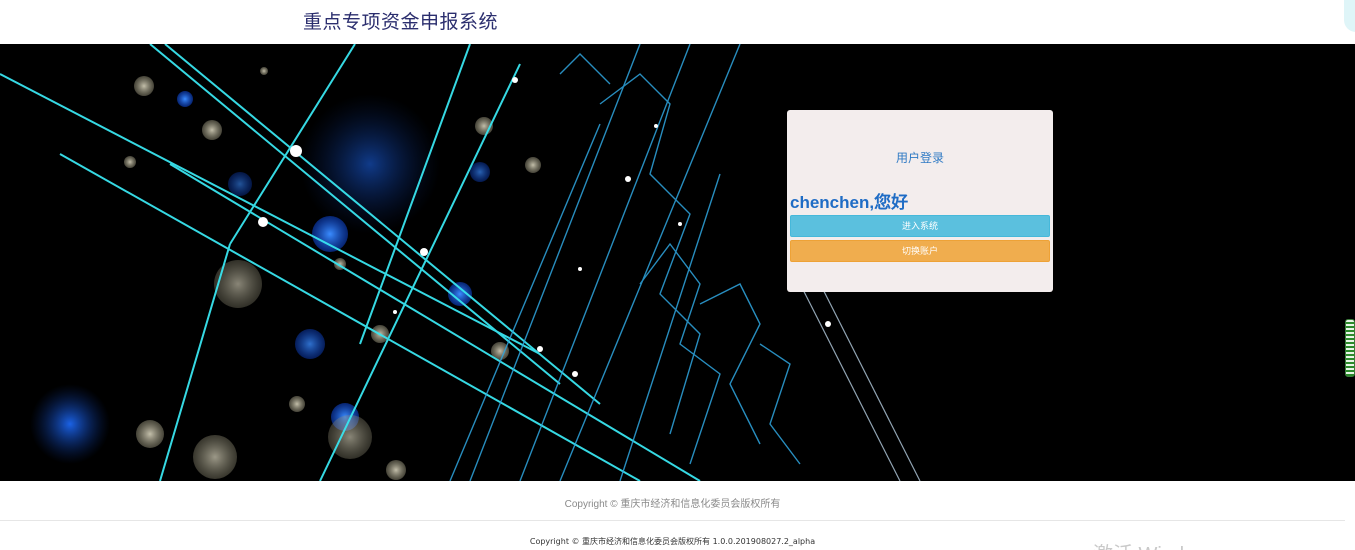 The height and width of the screenshot is (550, 1355). I want to click on user-greeting: chenchen,您好, so click(849, 202).